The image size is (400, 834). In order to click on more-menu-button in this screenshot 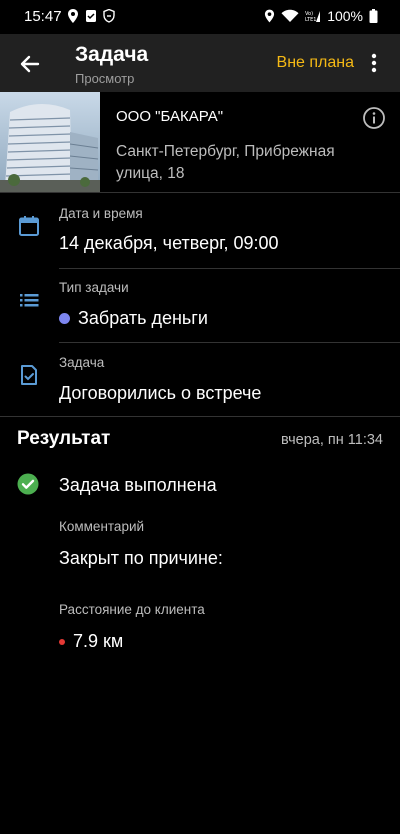, I will do `click(374, 63)`.